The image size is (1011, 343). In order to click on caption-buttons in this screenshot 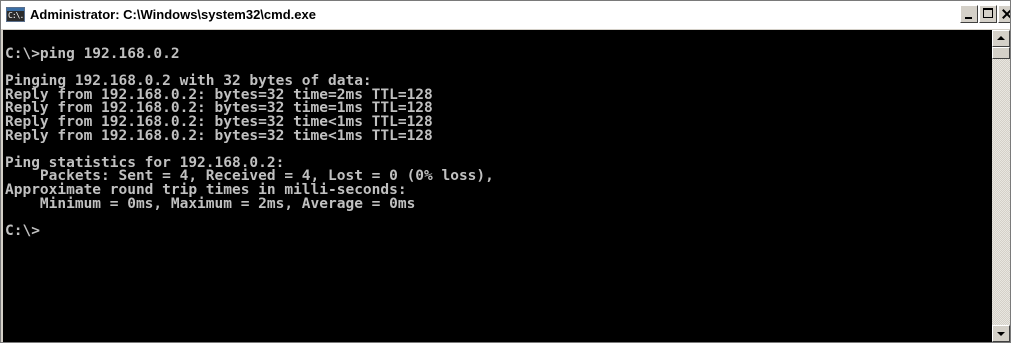, I will do `click(984, 15)`.